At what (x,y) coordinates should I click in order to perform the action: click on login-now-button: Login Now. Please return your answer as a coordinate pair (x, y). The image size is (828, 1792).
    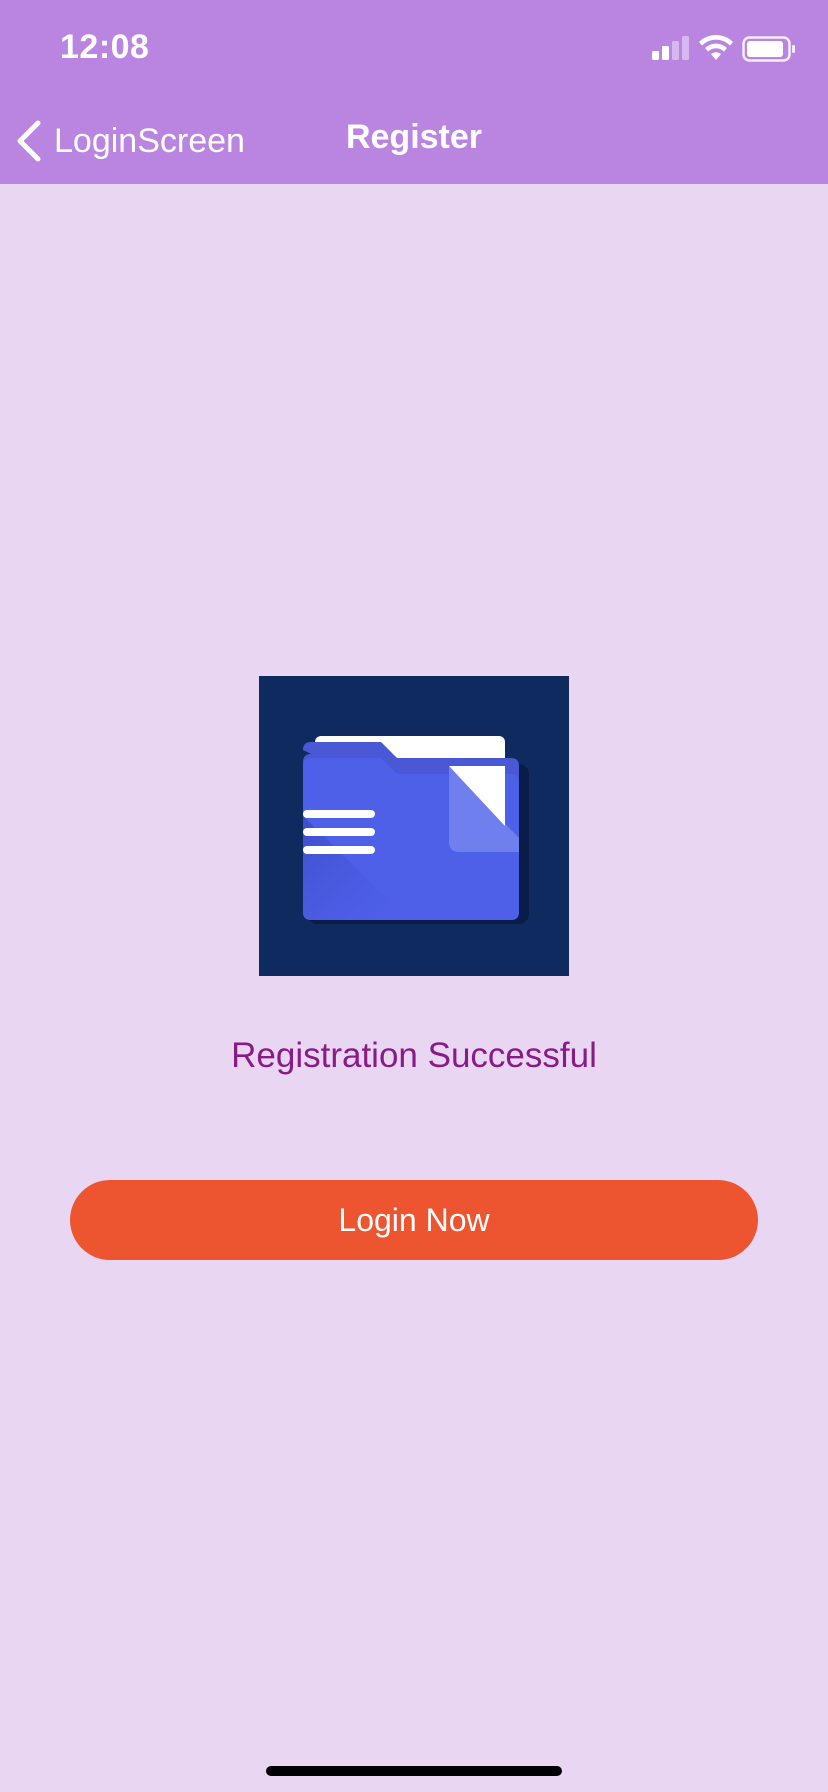
    Looking at the image, I should click on (414, 1220).